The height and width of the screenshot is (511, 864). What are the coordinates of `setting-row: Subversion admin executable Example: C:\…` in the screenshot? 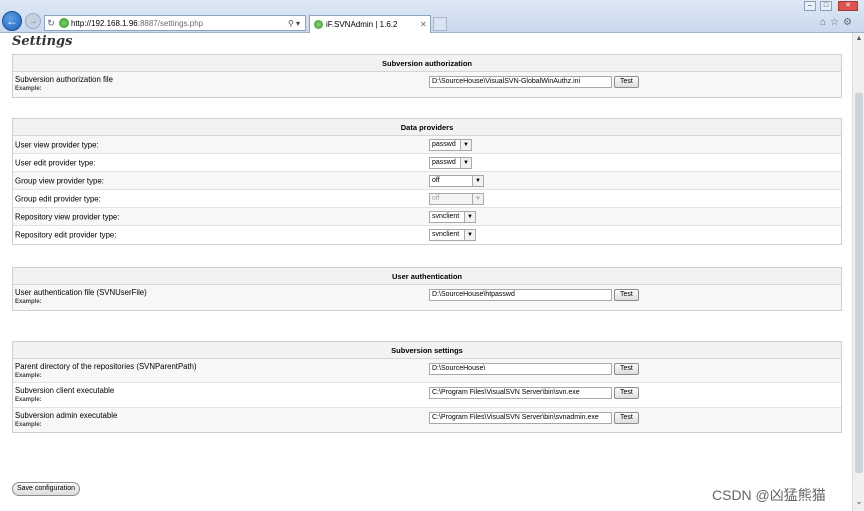 It's located at (427, 420).